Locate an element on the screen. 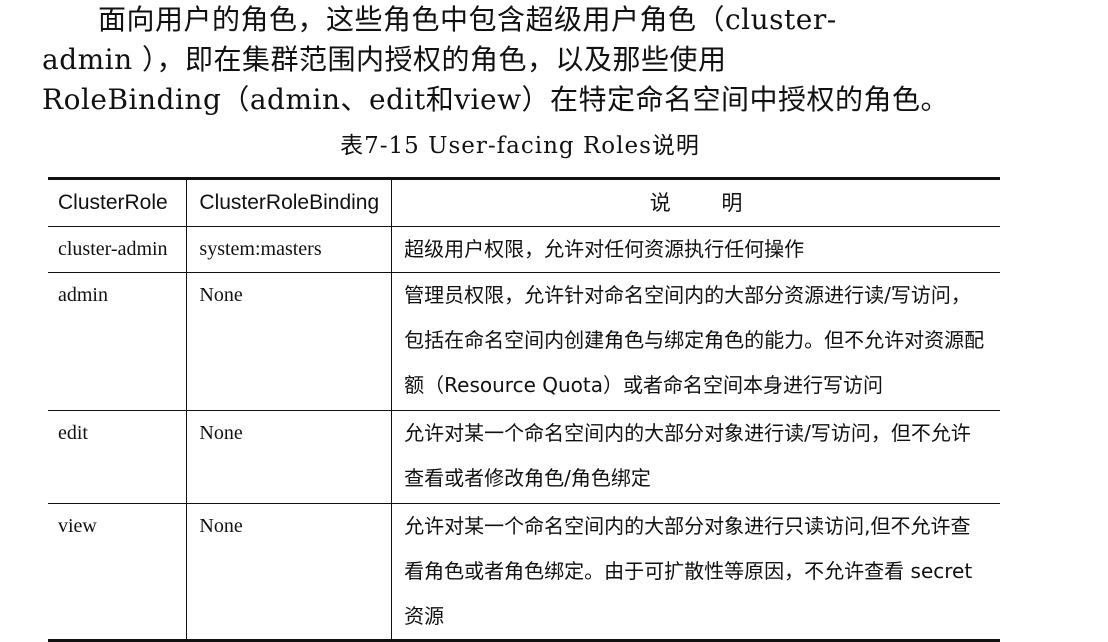 This screenshot has width=1108, height=642. cell-cluster-role: cluster-admin is located at coordinates (113, 249).